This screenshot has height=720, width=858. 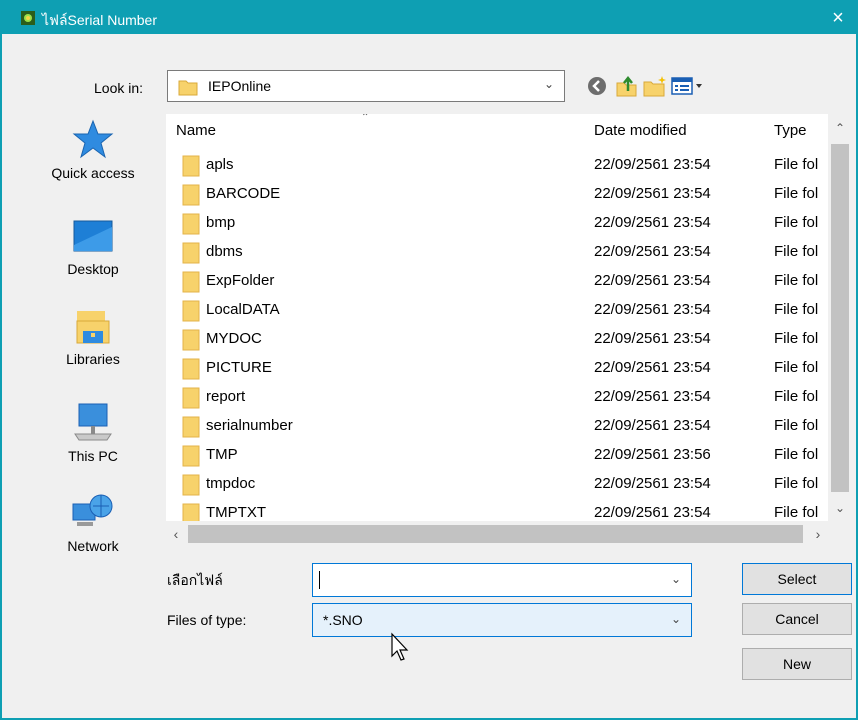 What do you see at coordinates (598, 86) in the screenshot?
I see `back-icon` at bounding box center [598, 86].